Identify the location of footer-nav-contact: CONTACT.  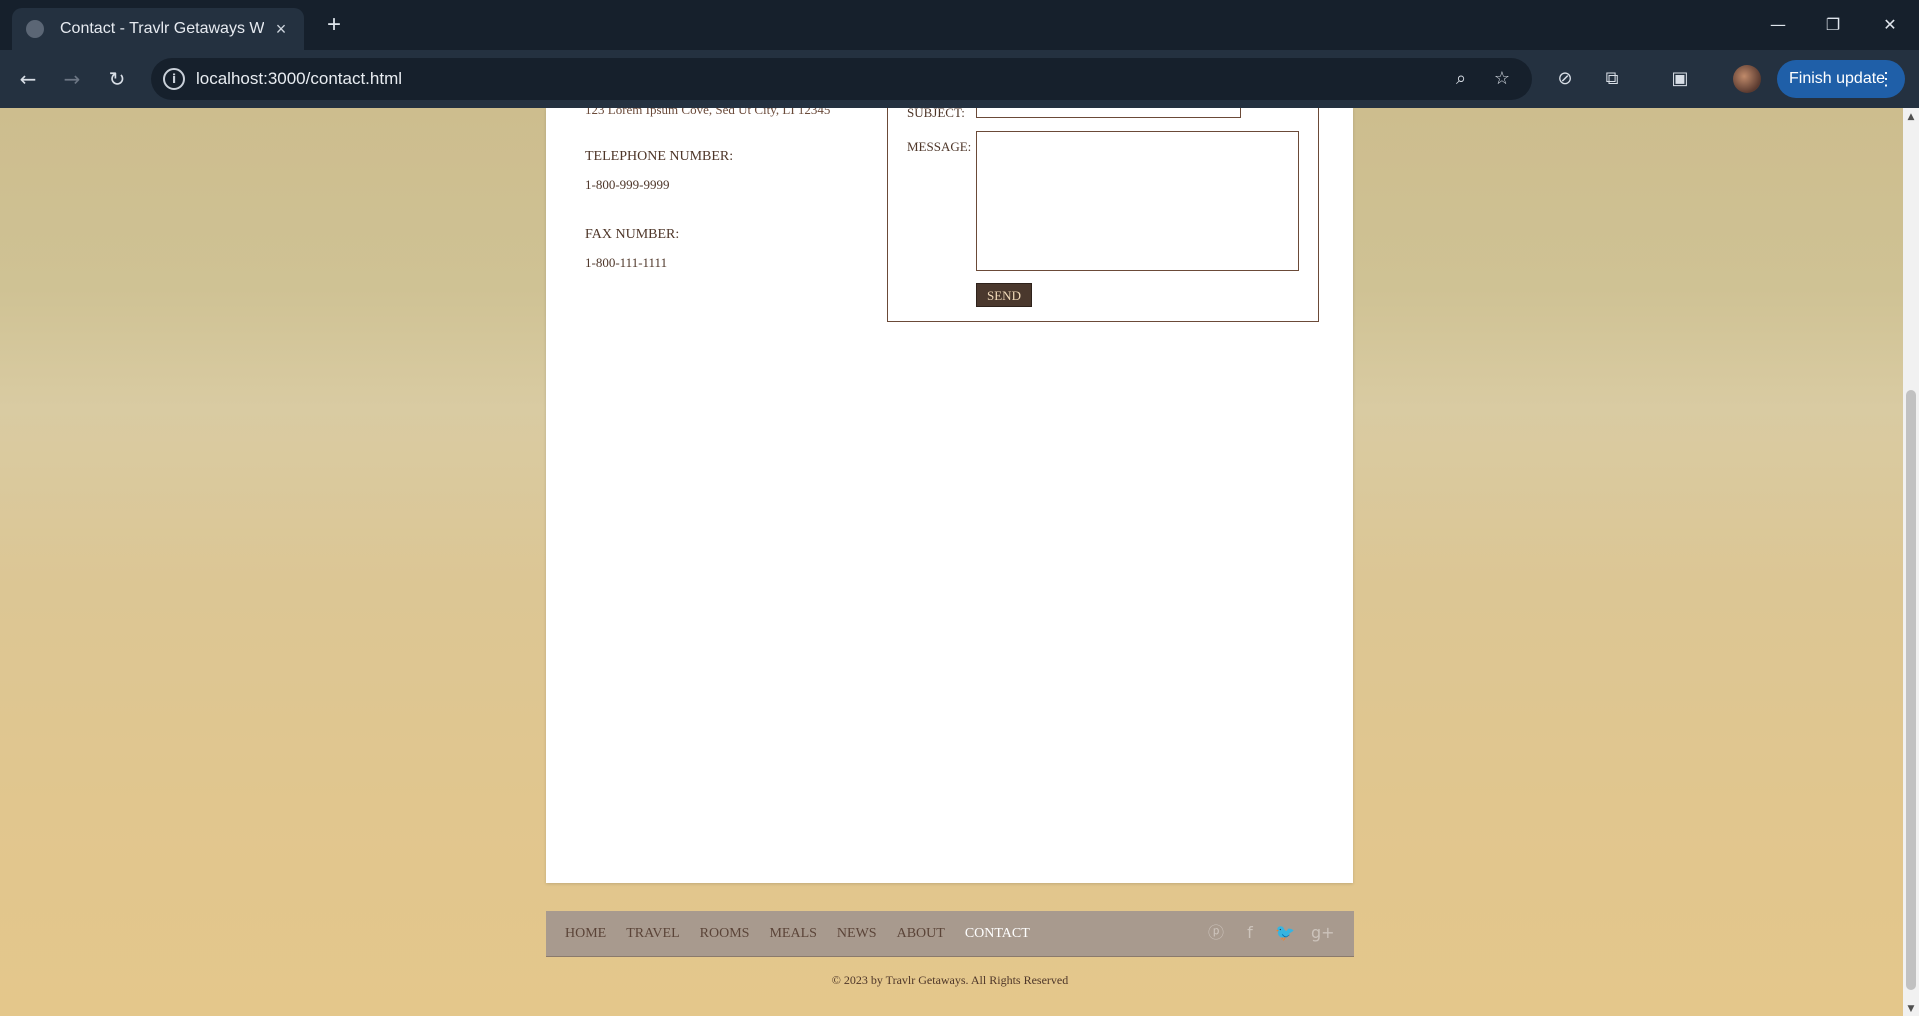
(997, 934).